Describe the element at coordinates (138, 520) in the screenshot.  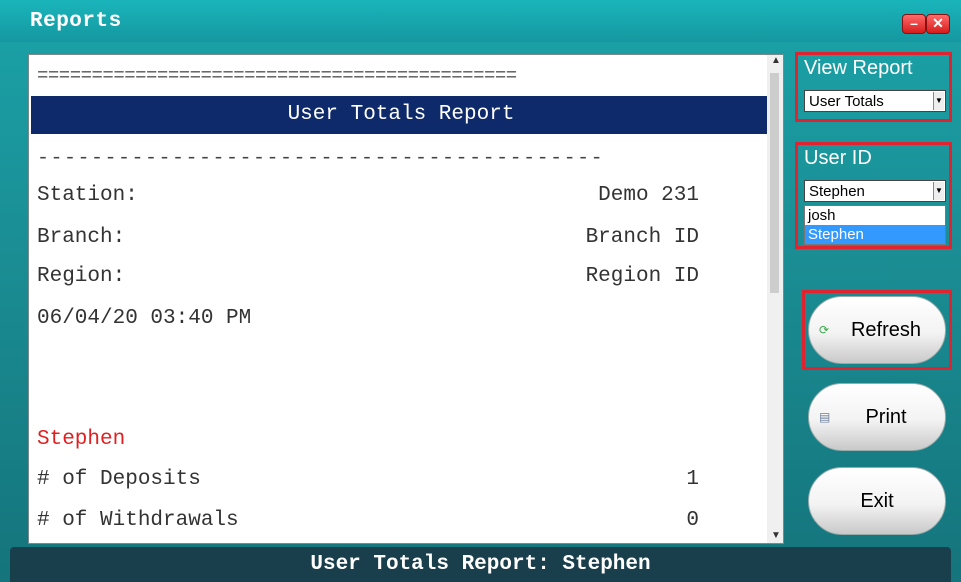
I see `withdrawals-label: # of Withdrawals` at that location.